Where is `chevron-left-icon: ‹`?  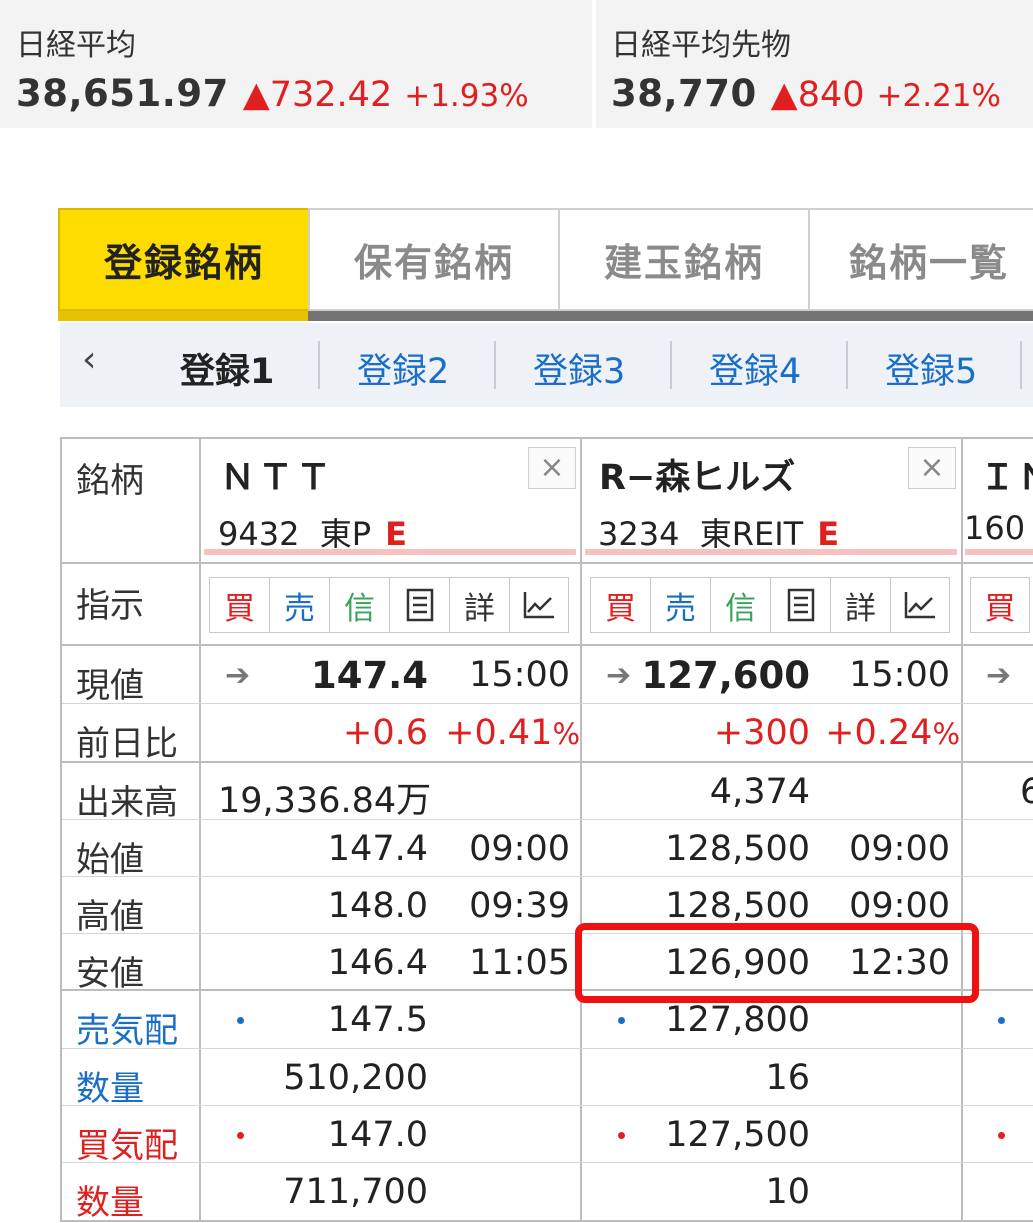 chevron-left-icon: ‹ is located at coordinates (89, 359).